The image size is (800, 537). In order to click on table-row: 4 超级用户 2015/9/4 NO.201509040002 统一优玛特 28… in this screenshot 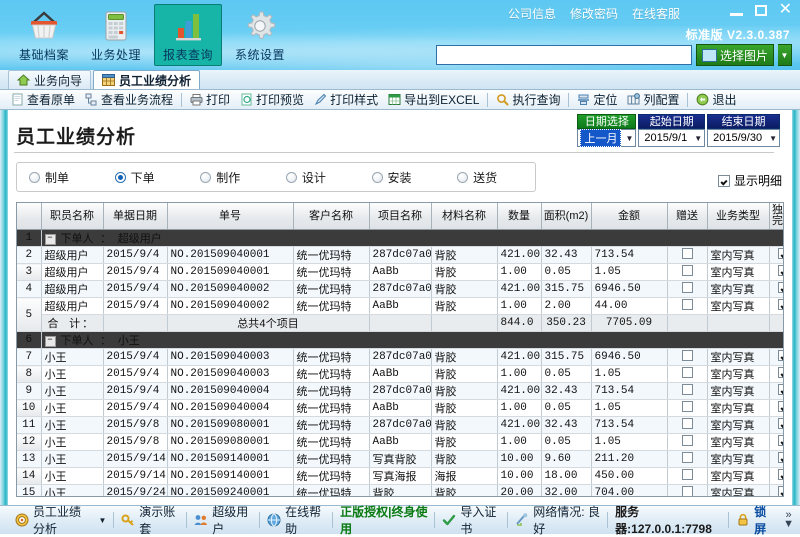, I will do `click(400, 289)`.